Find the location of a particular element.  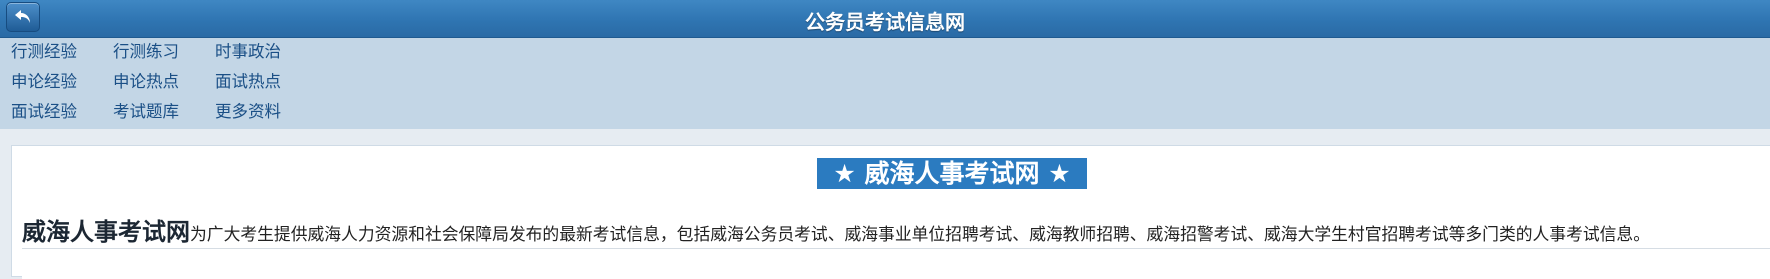

back-arrow-icon is located at coordinates (22, 16).